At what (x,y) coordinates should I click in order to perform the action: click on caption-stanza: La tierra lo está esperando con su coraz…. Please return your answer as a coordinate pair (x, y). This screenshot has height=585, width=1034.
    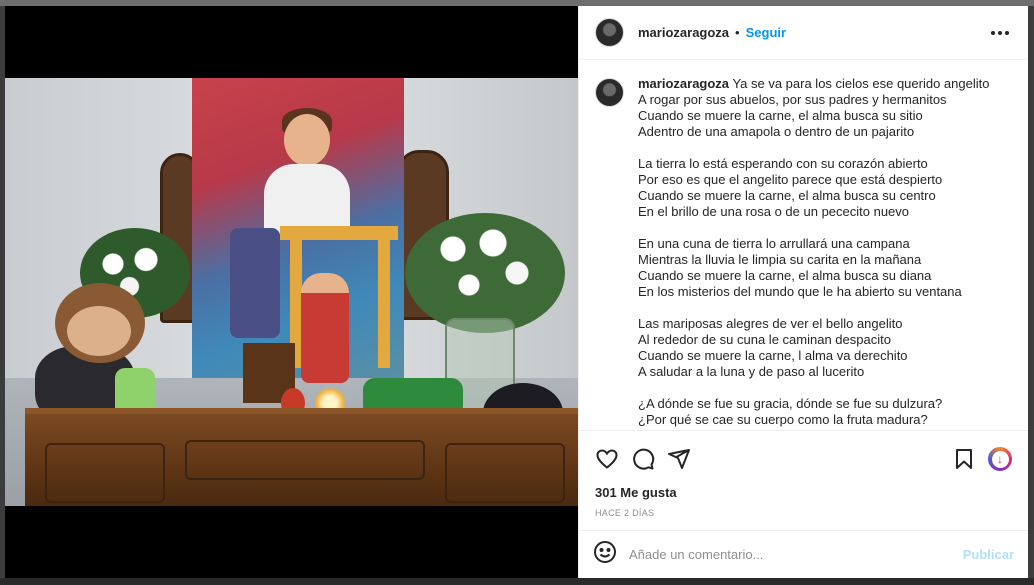
    Looking at the image, I should click on (813, 188).